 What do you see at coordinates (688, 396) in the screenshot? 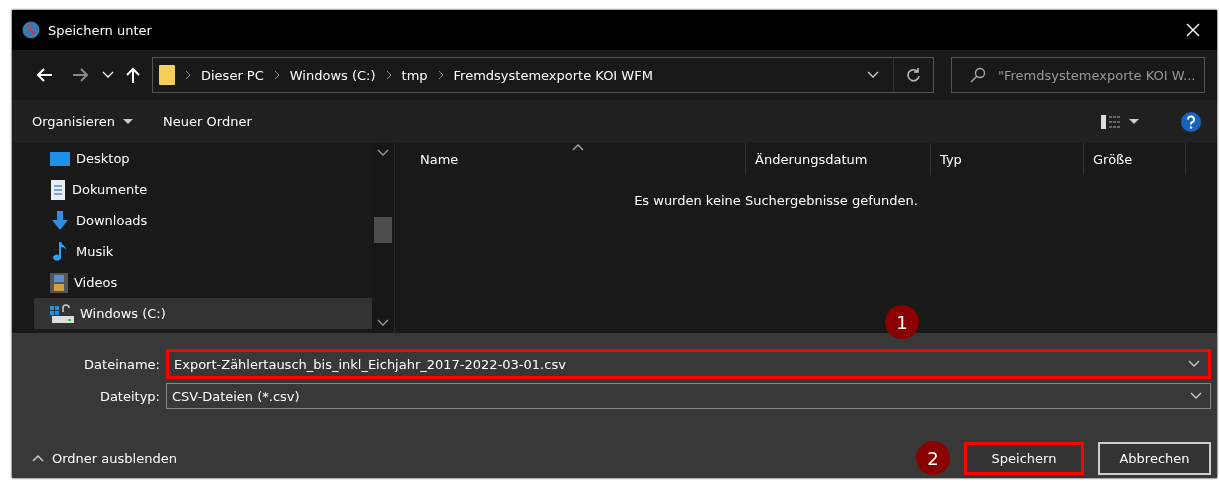
I see `filetype-dropdown: CSV-Dateien (*.csv)` at bounding box center [688, 396].